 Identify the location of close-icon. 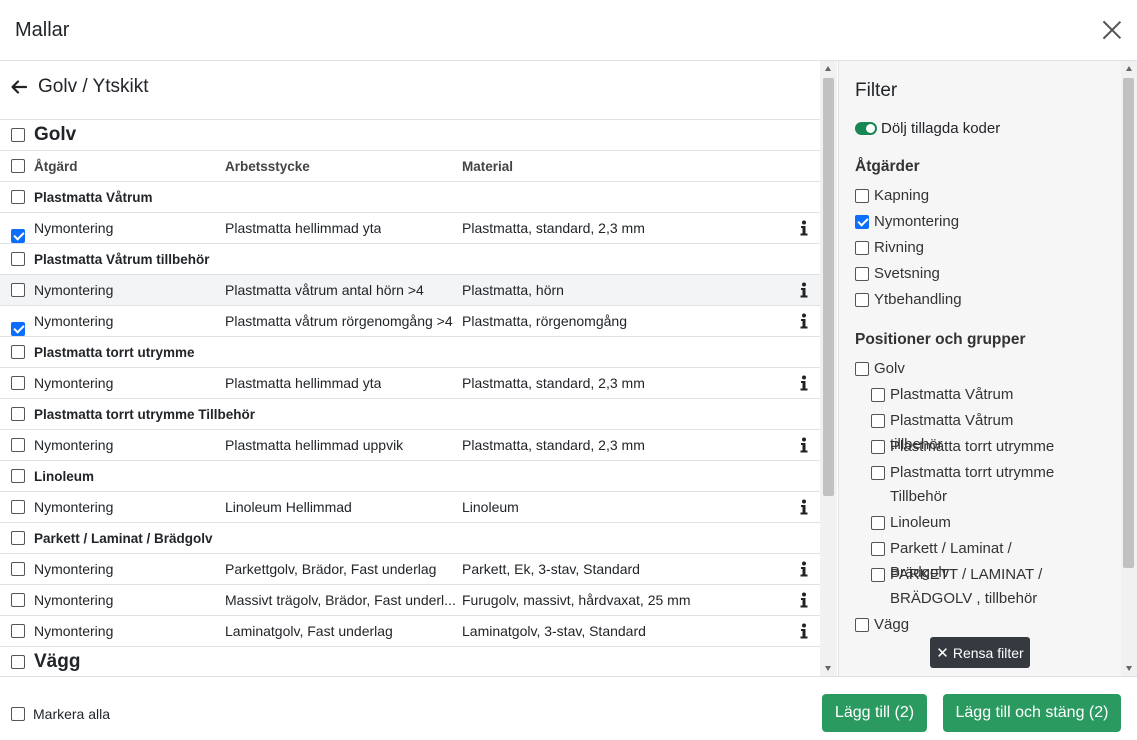
(1112, 30).